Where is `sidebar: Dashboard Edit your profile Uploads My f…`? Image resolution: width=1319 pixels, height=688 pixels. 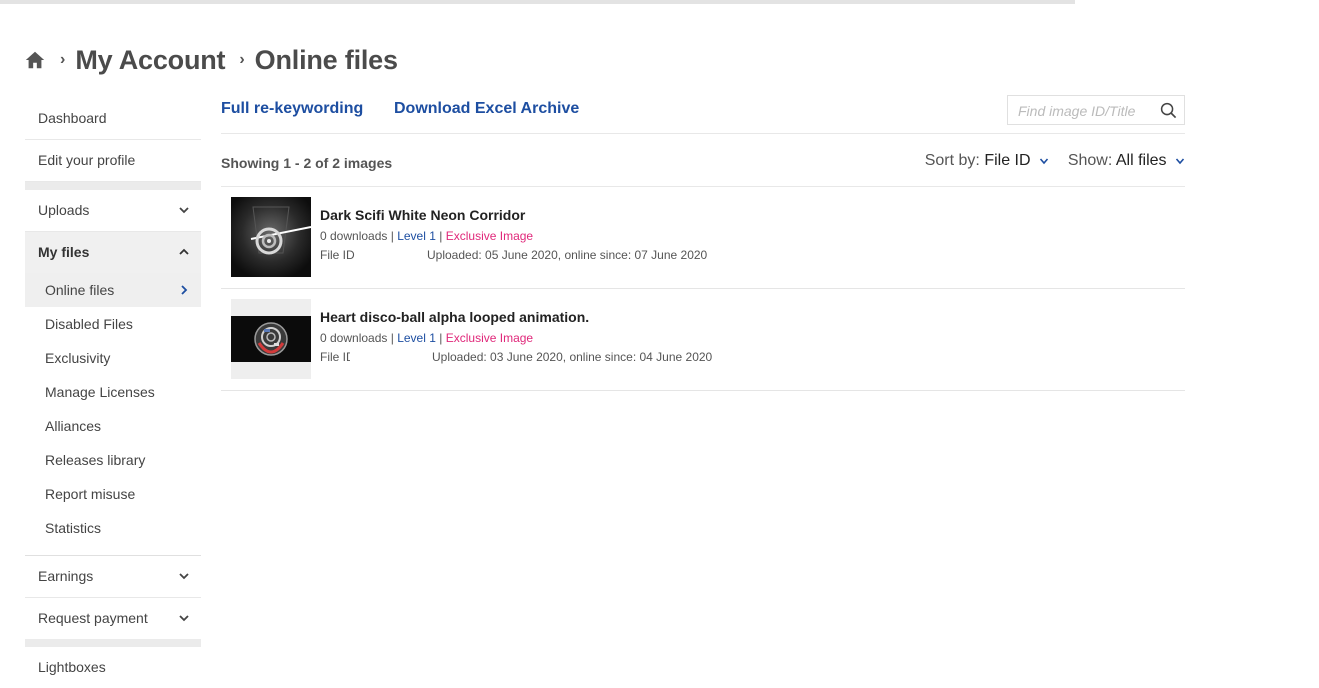 sidebar: Dashboard Edit your profile Uploads My f… is located at coordinates (113, 393).